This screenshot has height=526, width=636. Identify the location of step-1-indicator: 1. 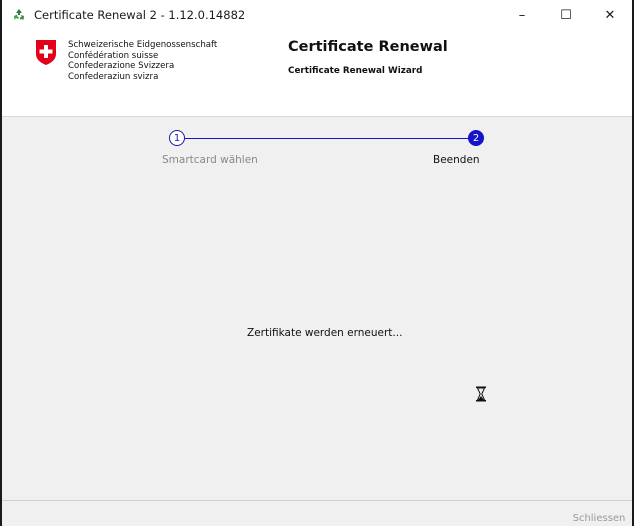
(177, 138).